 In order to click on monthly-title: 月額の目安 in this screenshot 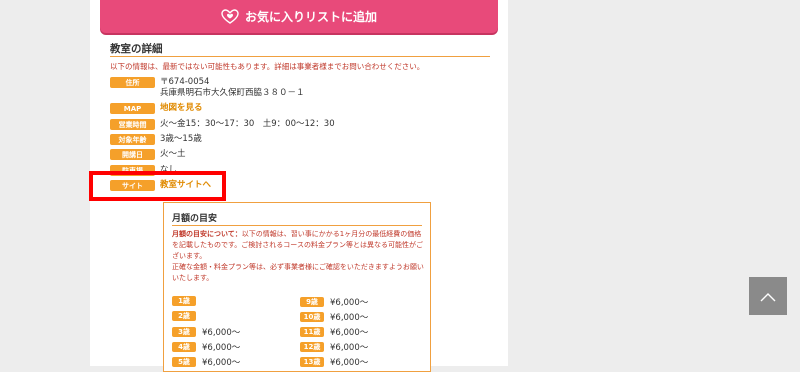, I will do `click(195, 219)`.